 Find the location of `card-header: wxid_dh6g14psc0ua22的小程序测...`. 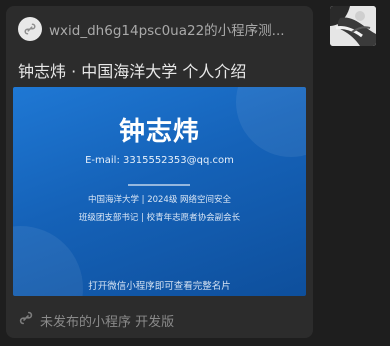

card-header: wxid_dh6g14psc0ua22的小程序测... is located at coordinates (163, 29).